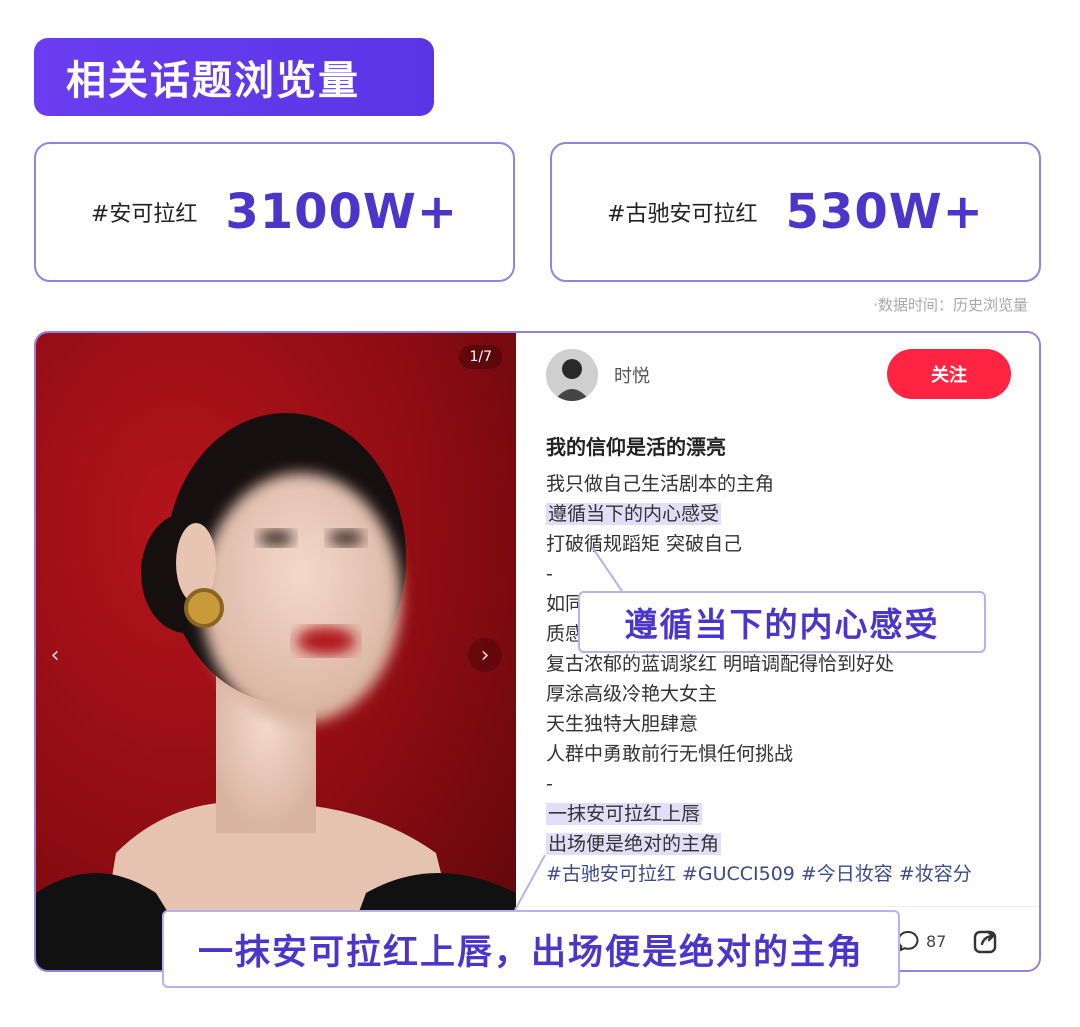  I want to click on hashtag-link: #妆容分, so click(935, 874).